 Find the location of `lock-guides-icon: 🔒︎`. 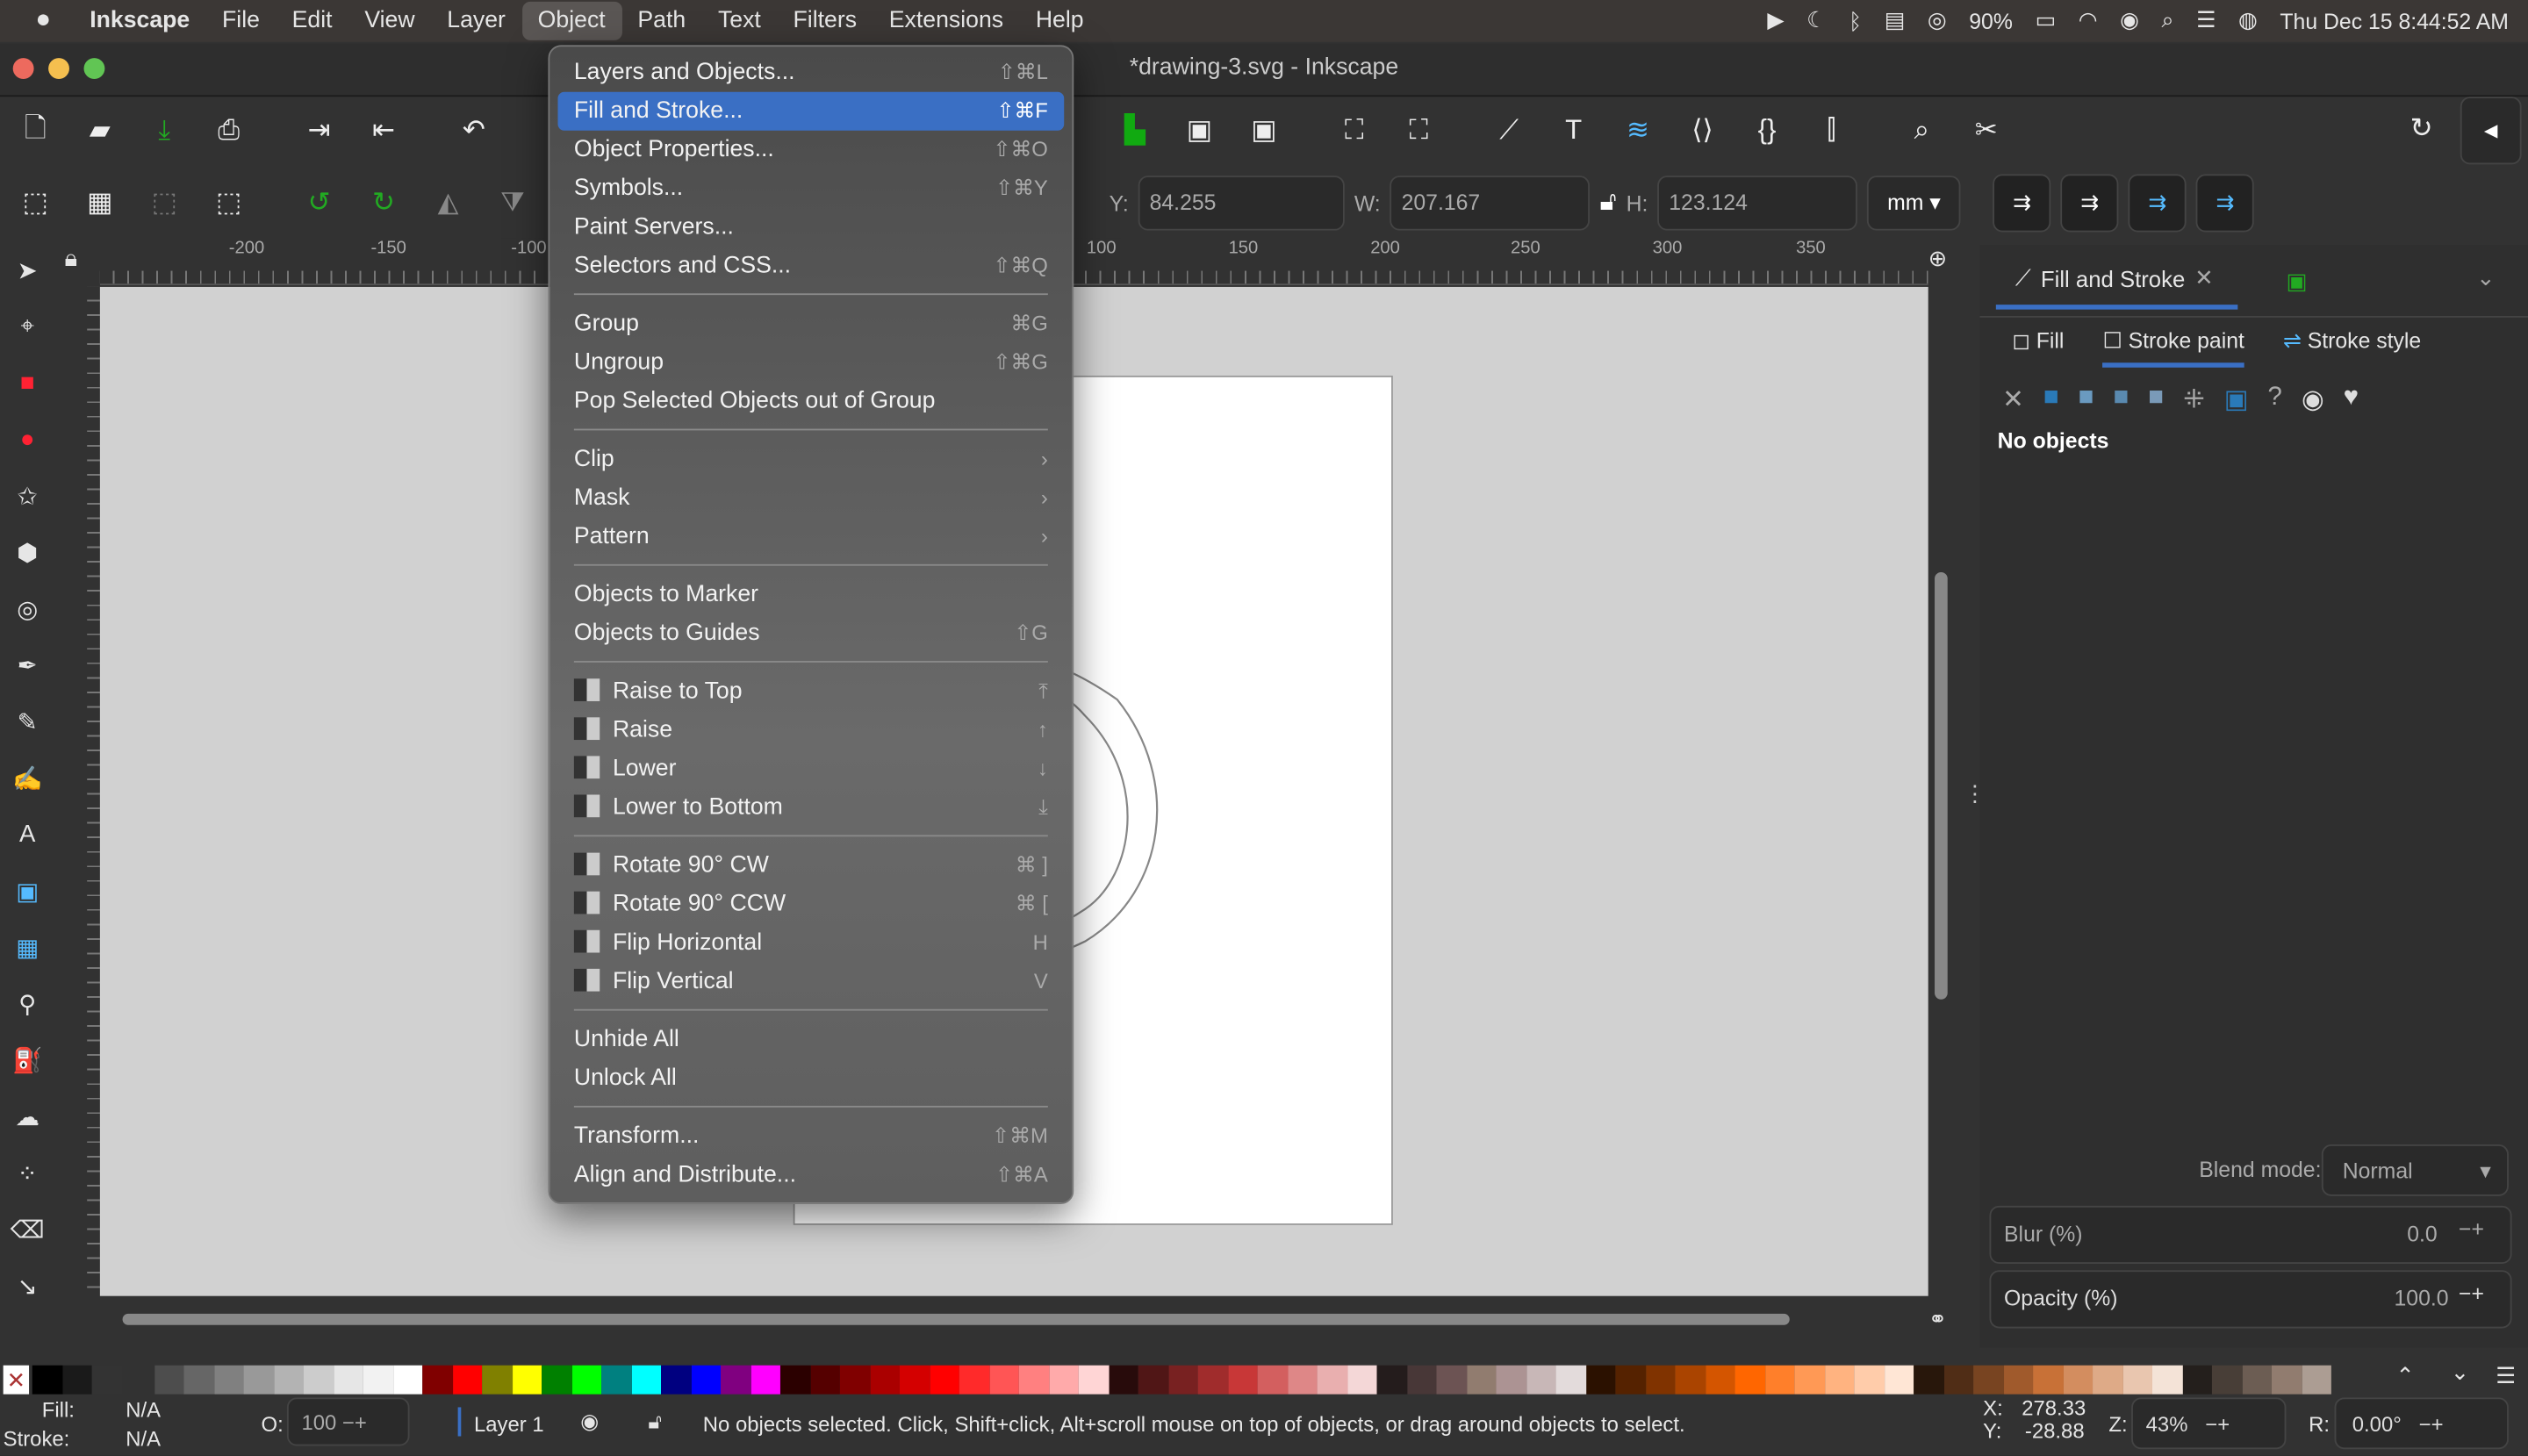

lock-guides-icon: 🔒︎ is located at coordinates (70, 258).